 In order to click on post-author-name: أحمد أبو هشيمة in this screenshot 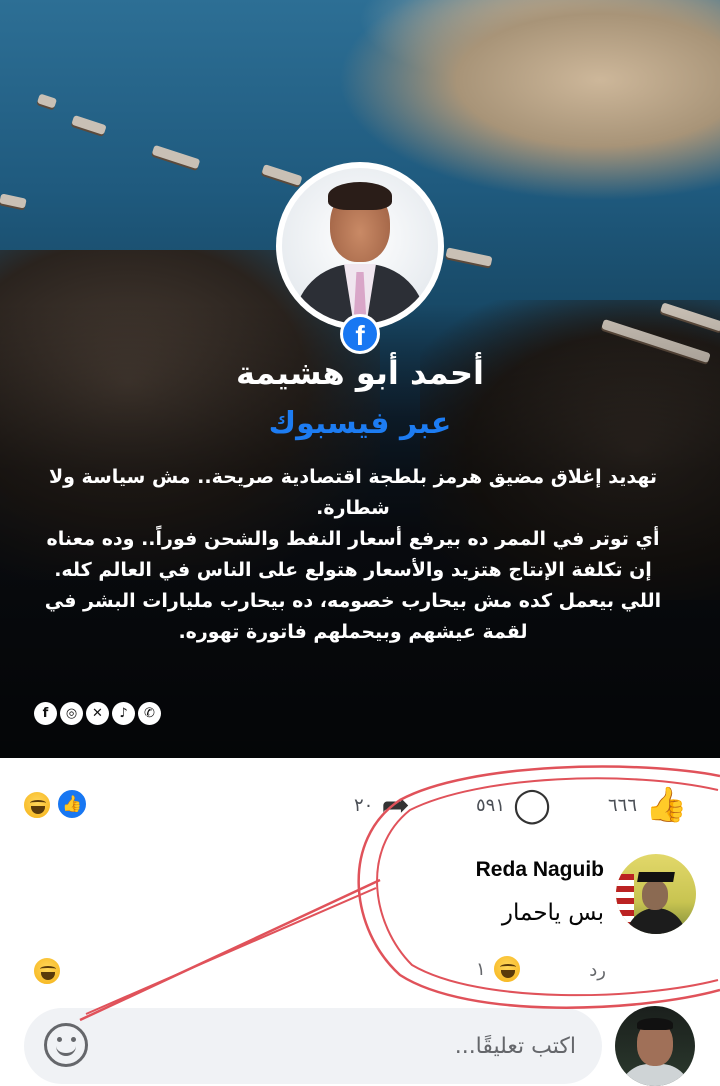, I will do `click(360, 373)`.